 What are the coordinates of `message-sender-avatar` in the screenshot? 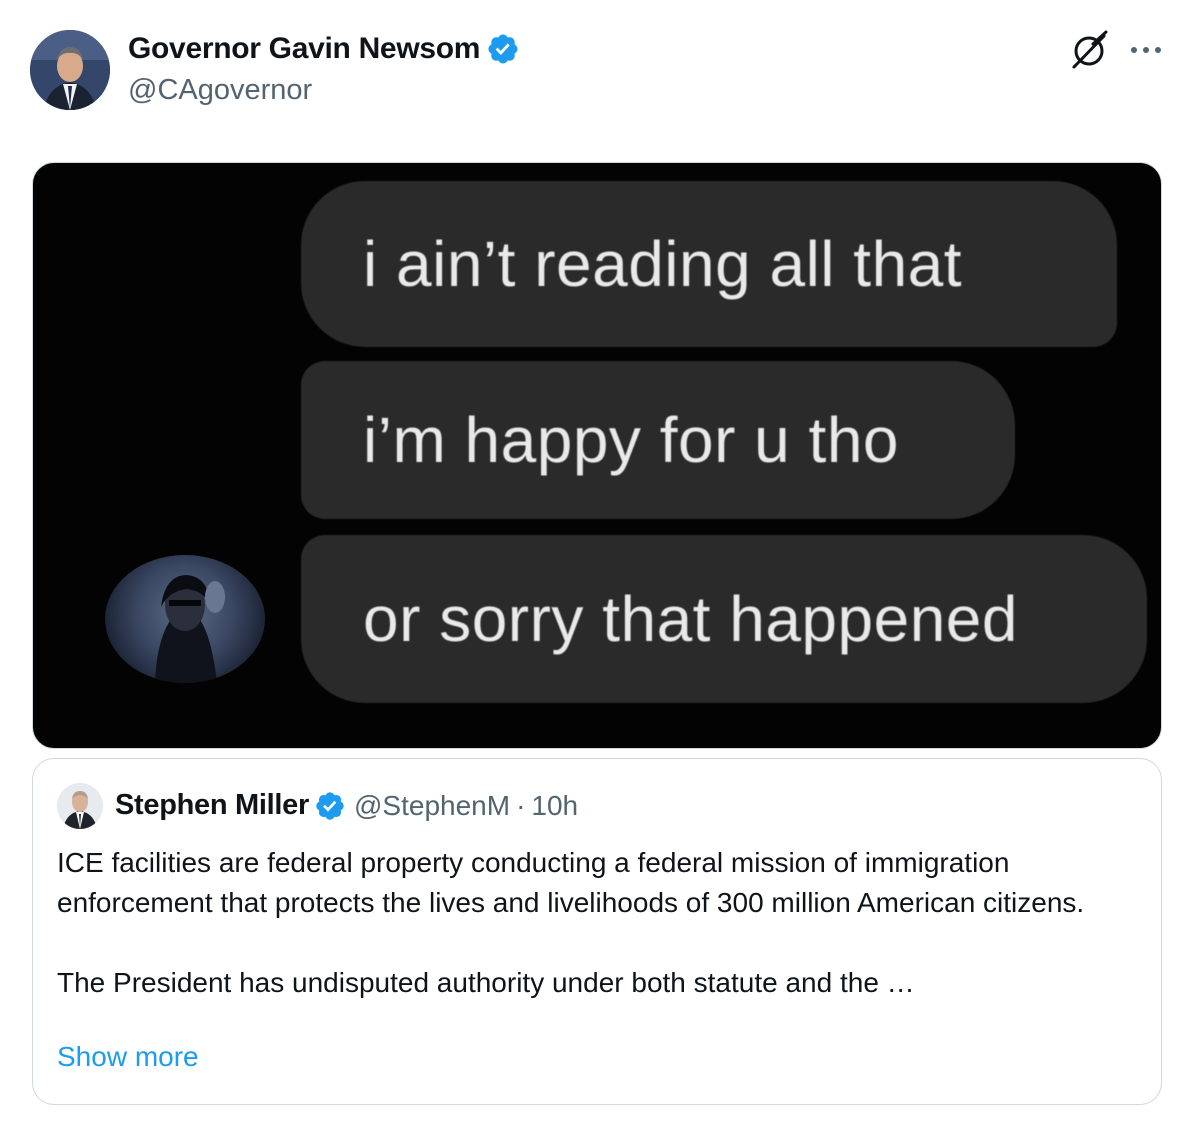 It's located at (185, 619).